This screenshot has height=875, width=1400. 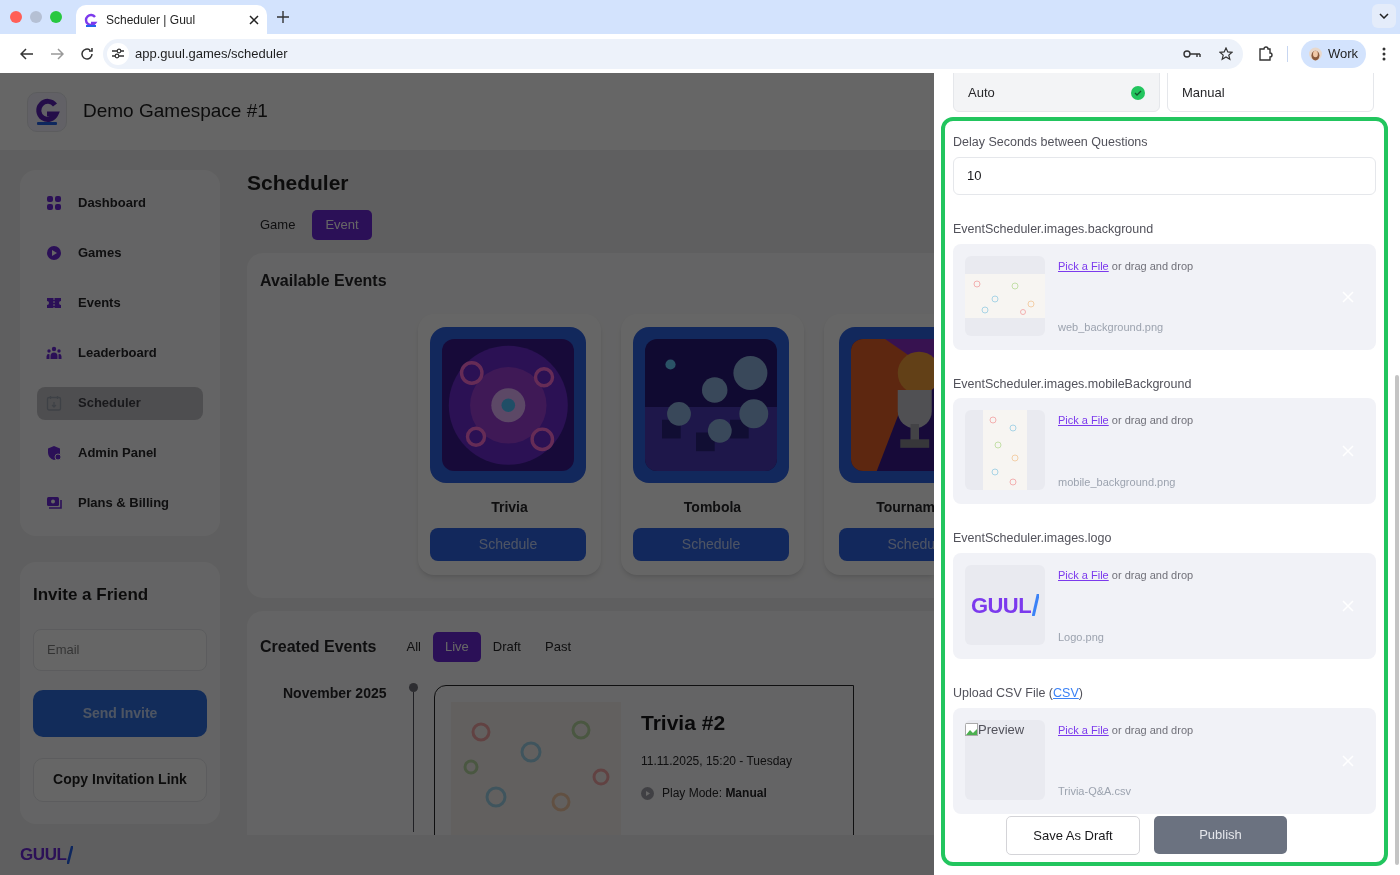 What do you see at coordinates (87, 53) in the screenshot?
I see `reload-icon` at bounding box center [87, 53].